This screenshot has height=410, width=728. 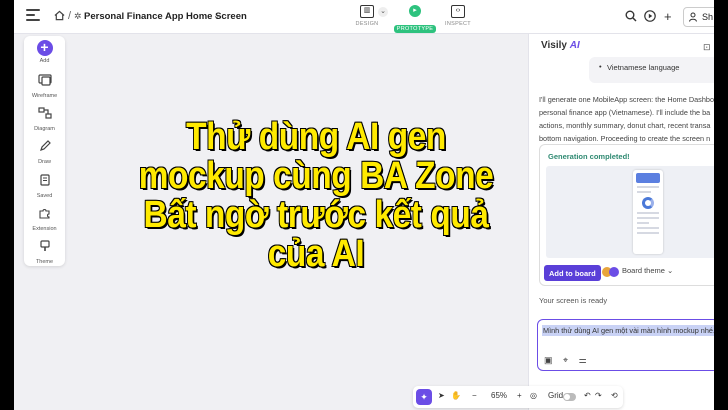 I want to click on zoom-level: 65%, so click(x=499, y=395).